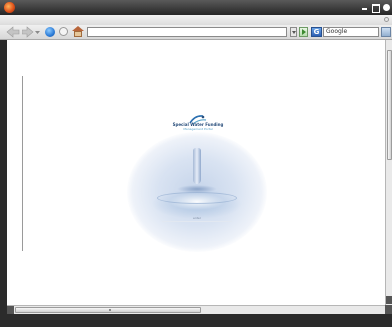 Image resolution: width=392 pixels, height=327 pixels. I want to click on forward-button, so click(27, 32).